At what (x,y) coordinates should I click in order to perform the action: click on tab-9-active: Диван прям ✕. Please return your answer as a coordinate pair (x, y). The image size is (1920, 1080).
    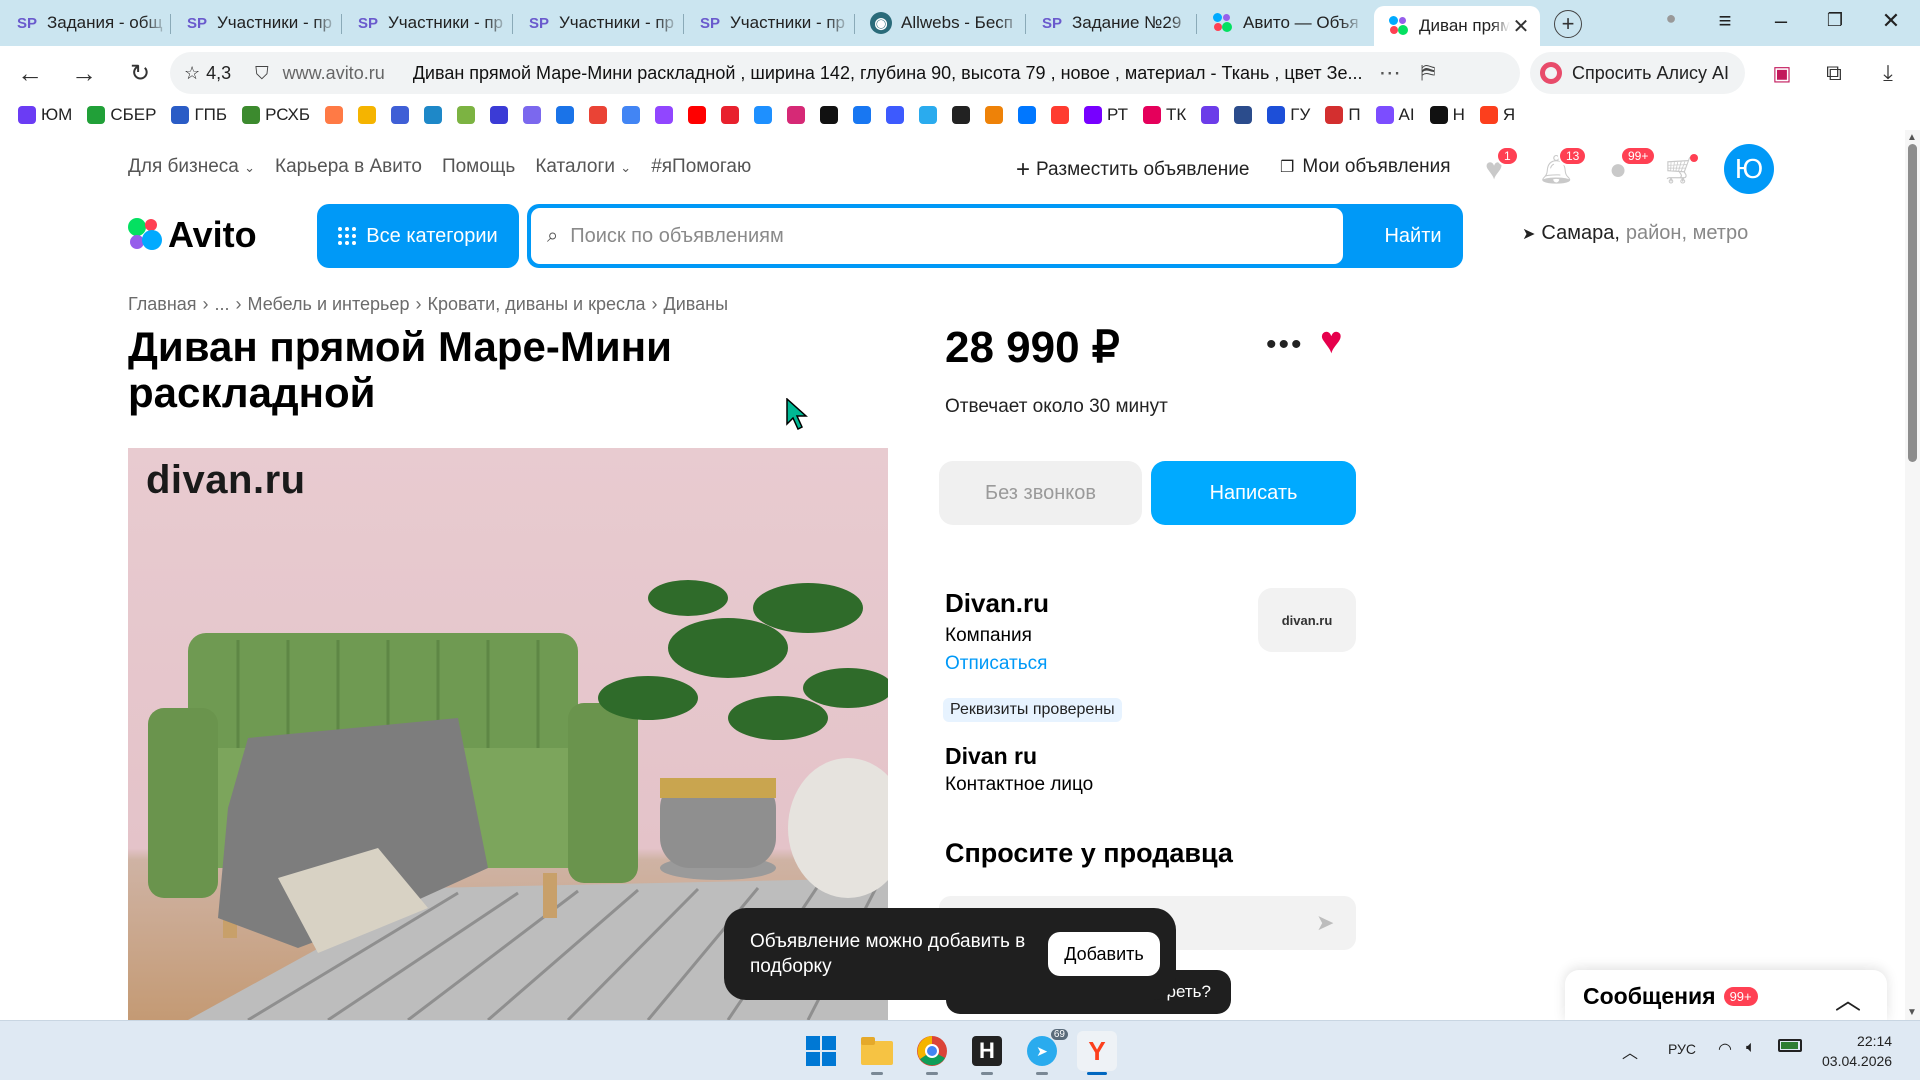
    Looking at the image, I should click on (1457, 26).